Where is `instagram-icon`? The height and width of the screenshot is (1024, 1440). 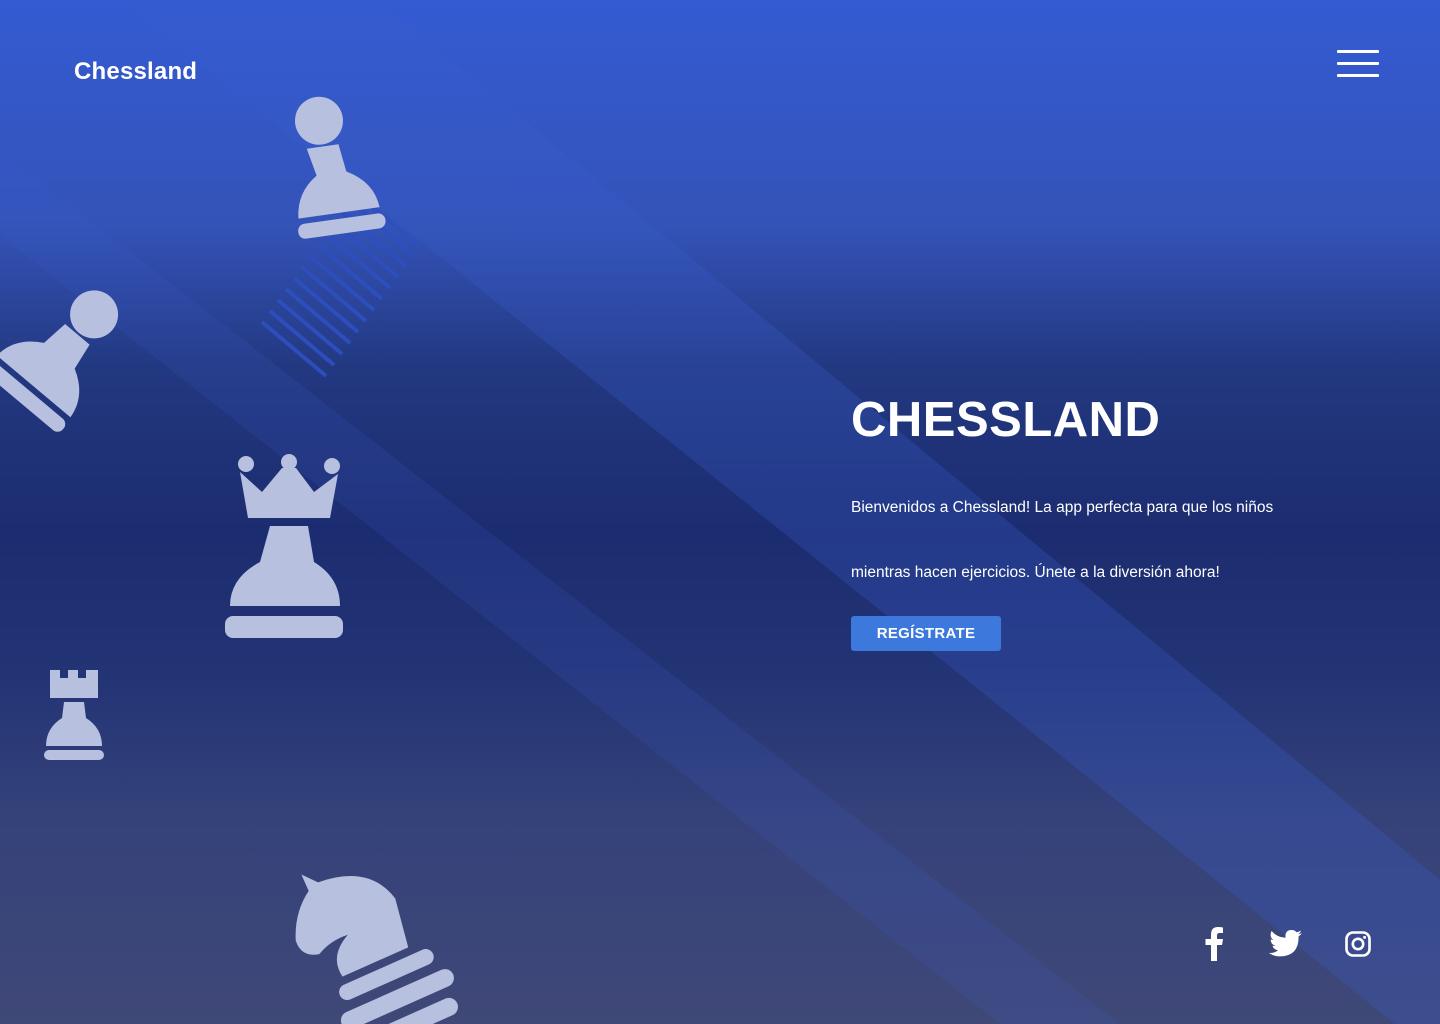 instagram-icon is located at coordinates (1358, 944).